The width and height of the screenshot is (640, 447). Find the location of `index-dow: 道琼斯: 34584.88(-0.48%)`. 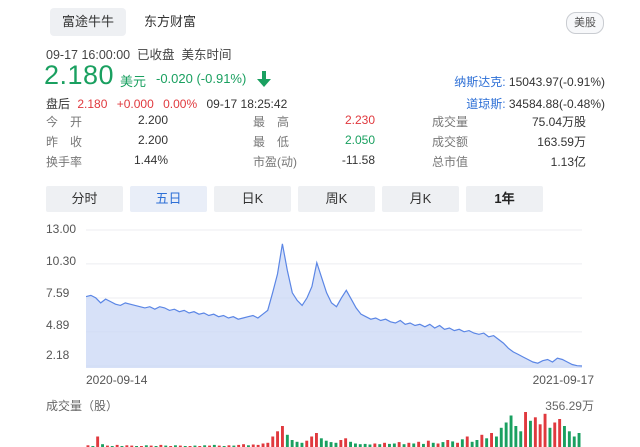

index-dow: 道琼斯: 34584.88(-0.48%) is located at coordinates (535, 103).